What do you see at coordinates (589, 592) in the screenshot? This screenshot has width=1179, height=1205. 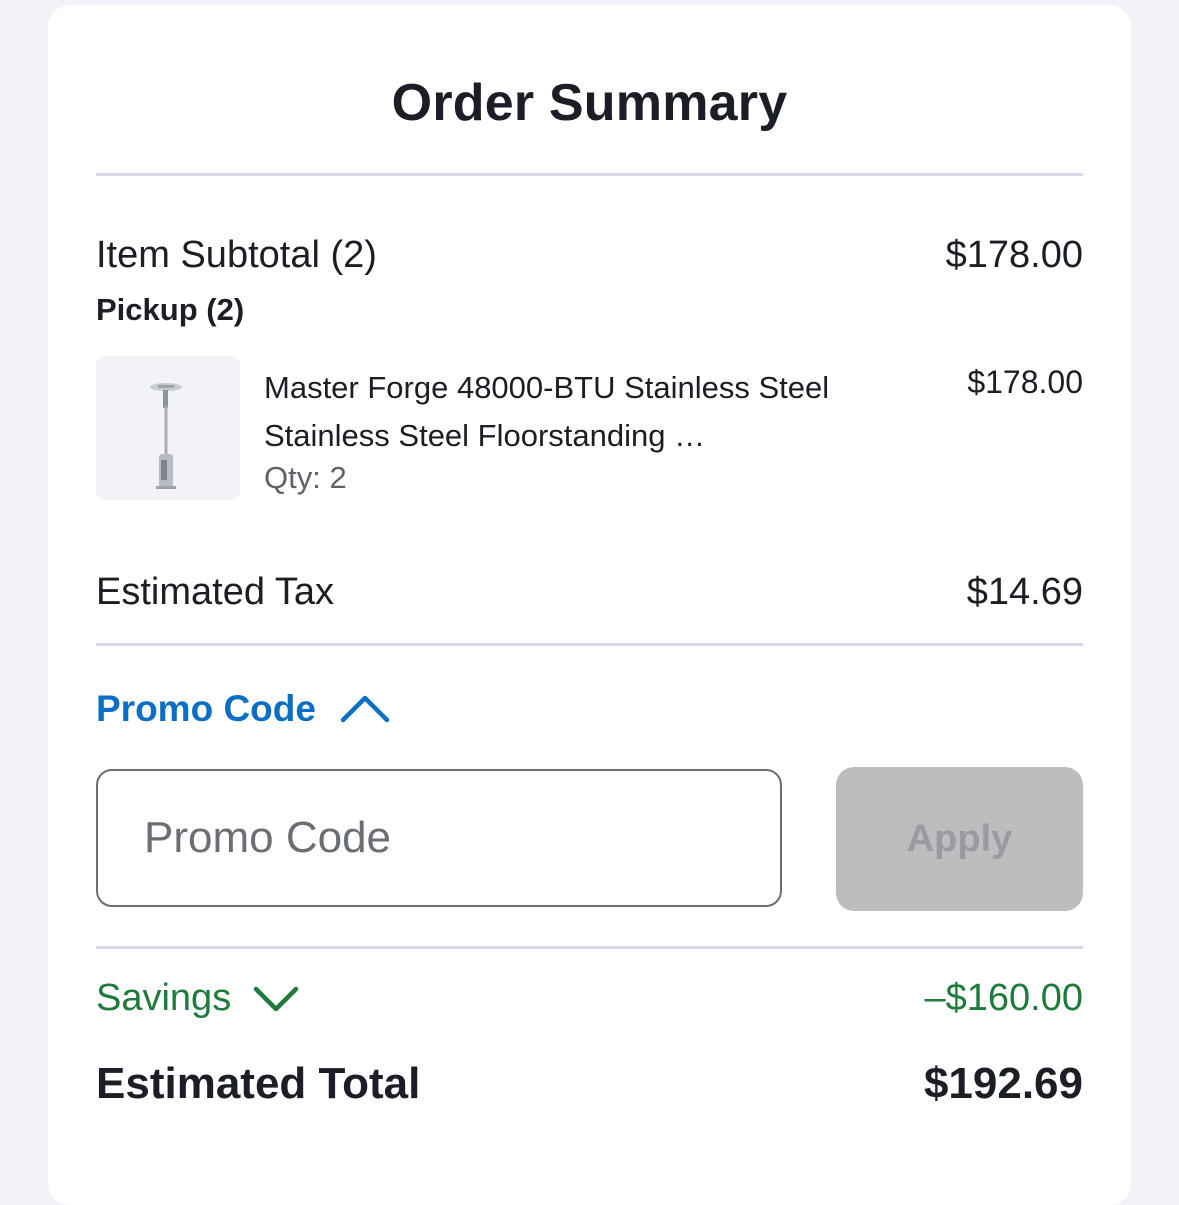 I see `tax-row: Estimated Tax $14.69` at bounding box center [589, 592].